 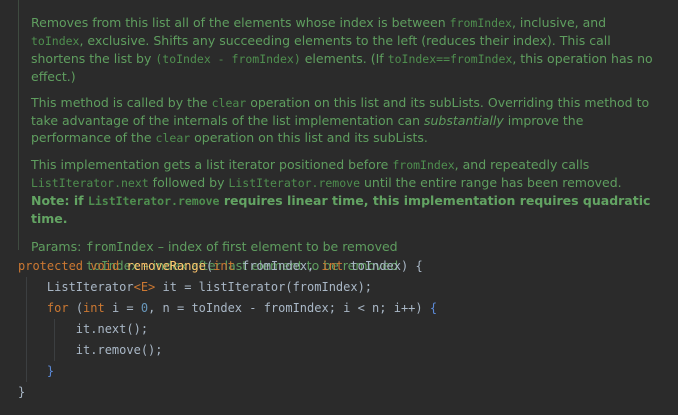 What do you see at coordinates (450, 59) in the screenshot?
I see `doc-code: toIndex==fromIndex` at bounding box center [450, 59].